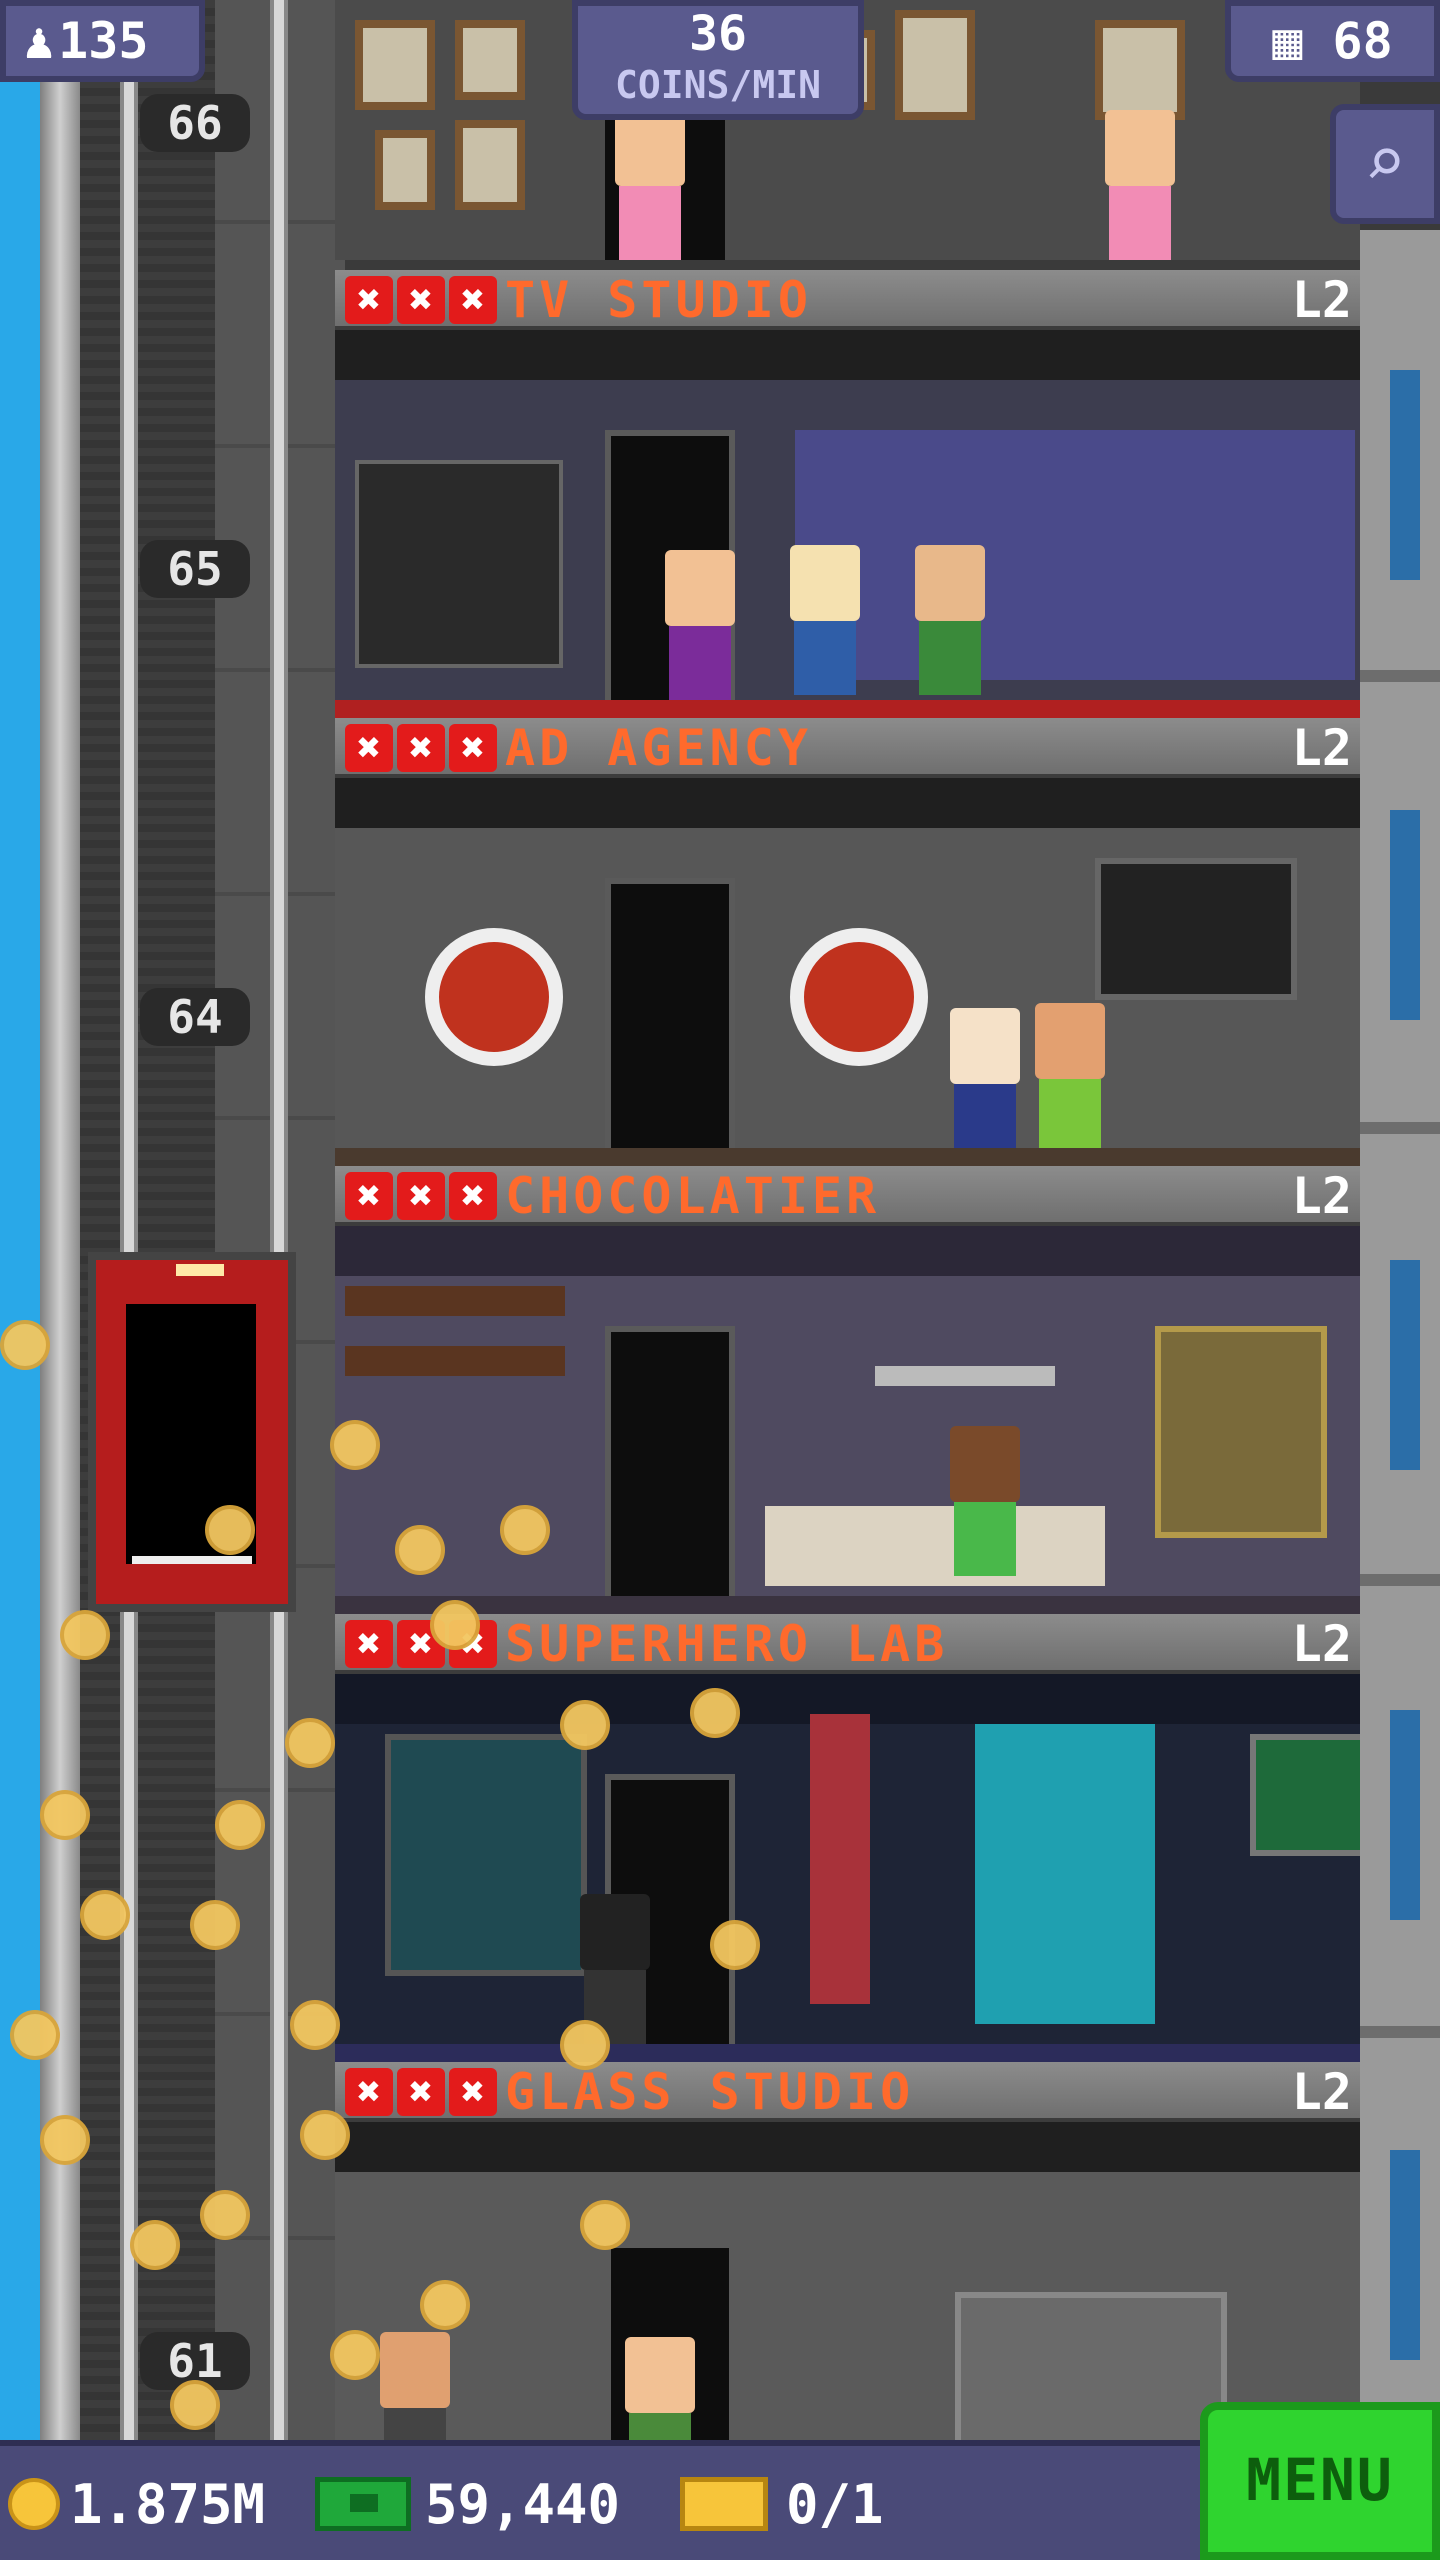  Describe the element at coordinates (847, 1196) in the screenshot. I see `floor-header: ✖ ✖ ✖ CHOCOLATIER L2` at that location.